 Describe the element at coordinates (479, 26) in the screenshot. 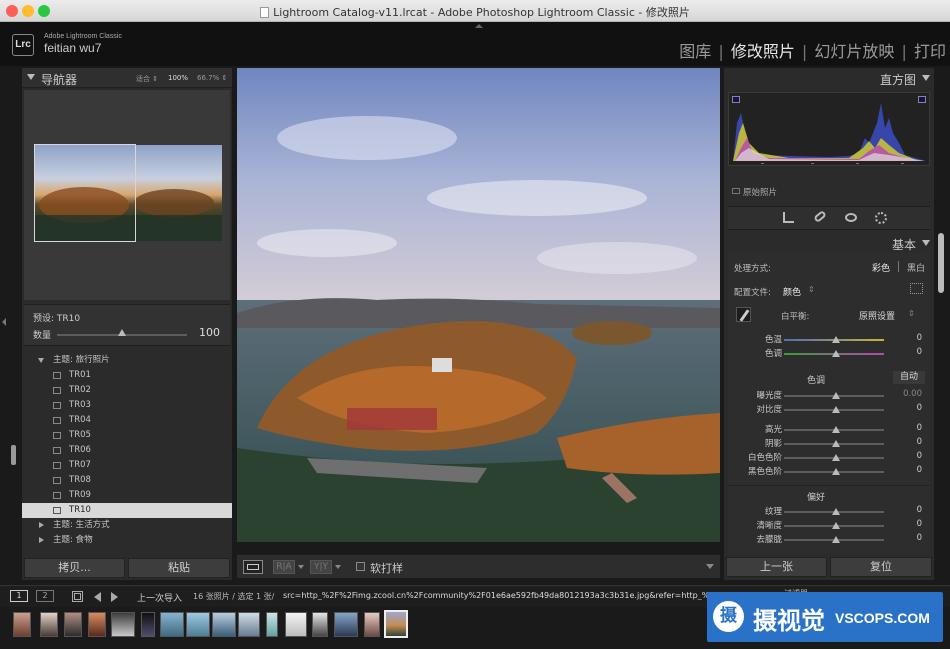

I see `top-panel-toggle-icon` at that location.